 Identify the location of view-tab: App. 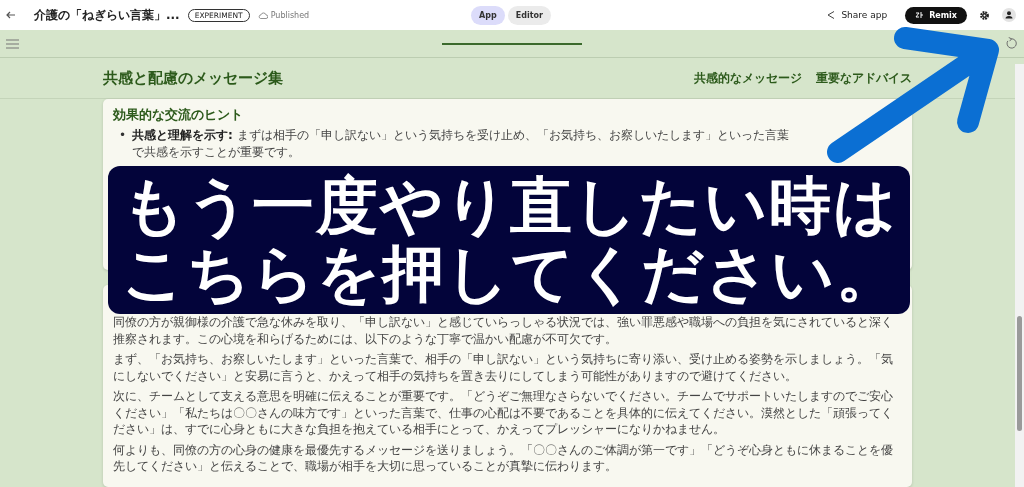
(488, 15).